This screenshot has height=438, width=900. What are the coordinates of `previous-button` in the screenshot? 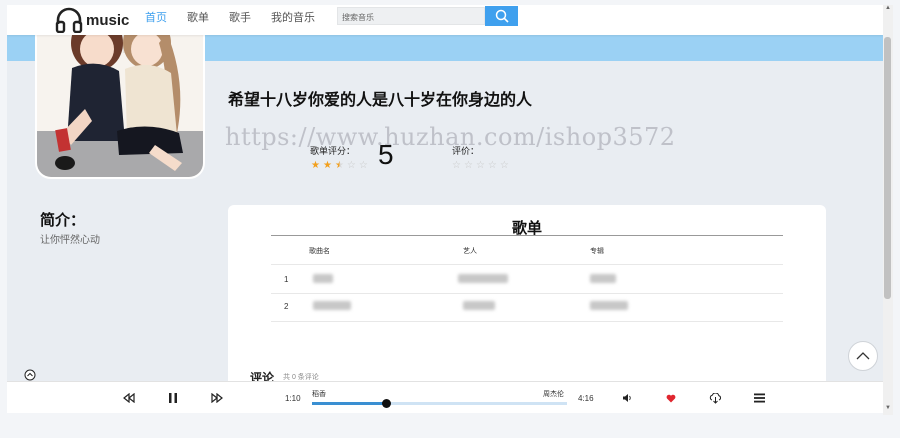 It's located at (129, 398).